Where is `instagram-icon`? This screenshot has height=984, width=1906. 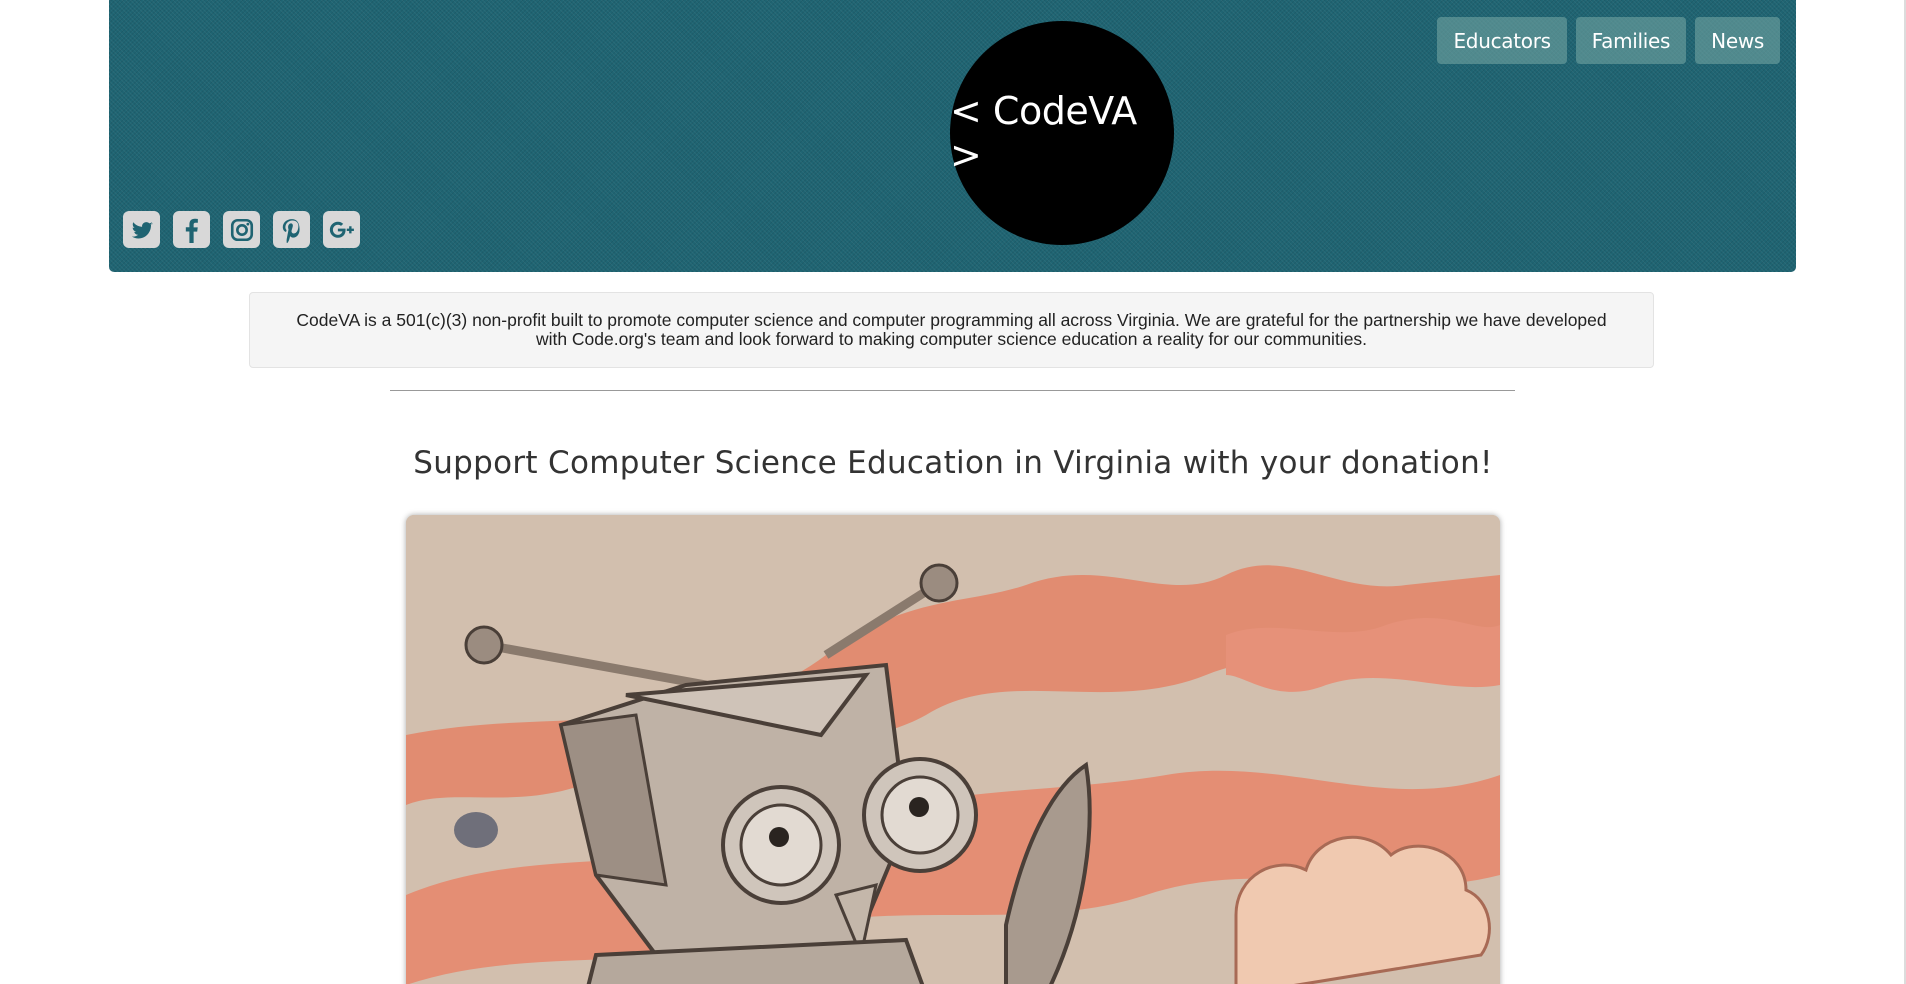 instagram-icon is located at coordinates (241, 229).